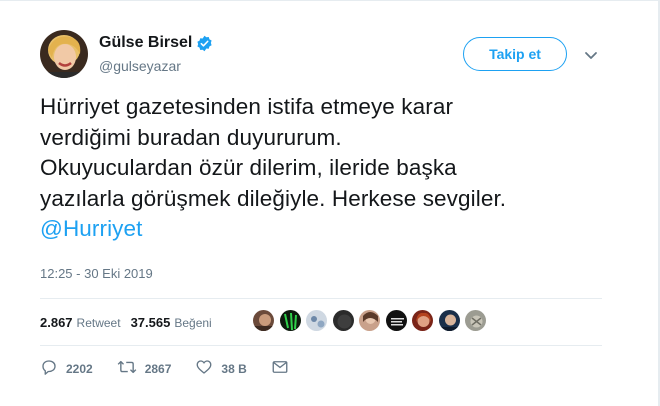  I want to click on retweet-stat-label: Retweet, so click(98, 323).